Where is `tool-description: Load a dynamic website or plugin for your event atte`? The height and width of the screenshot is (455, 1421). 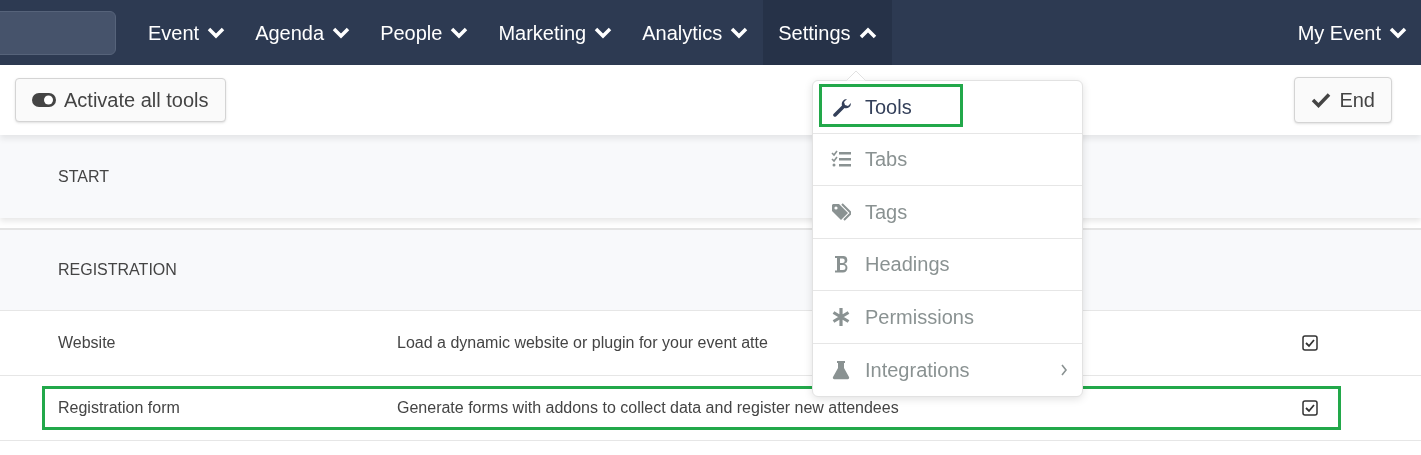 tool-description: Load a dynamic website or plugin for your event atte is located at coordinates (583, 343).